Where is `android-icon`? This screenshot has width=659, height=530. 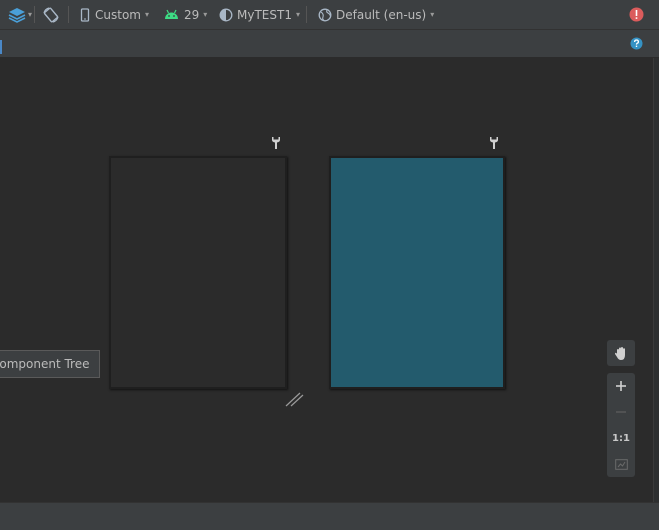
android-icon is located at coordinates (171, 14).